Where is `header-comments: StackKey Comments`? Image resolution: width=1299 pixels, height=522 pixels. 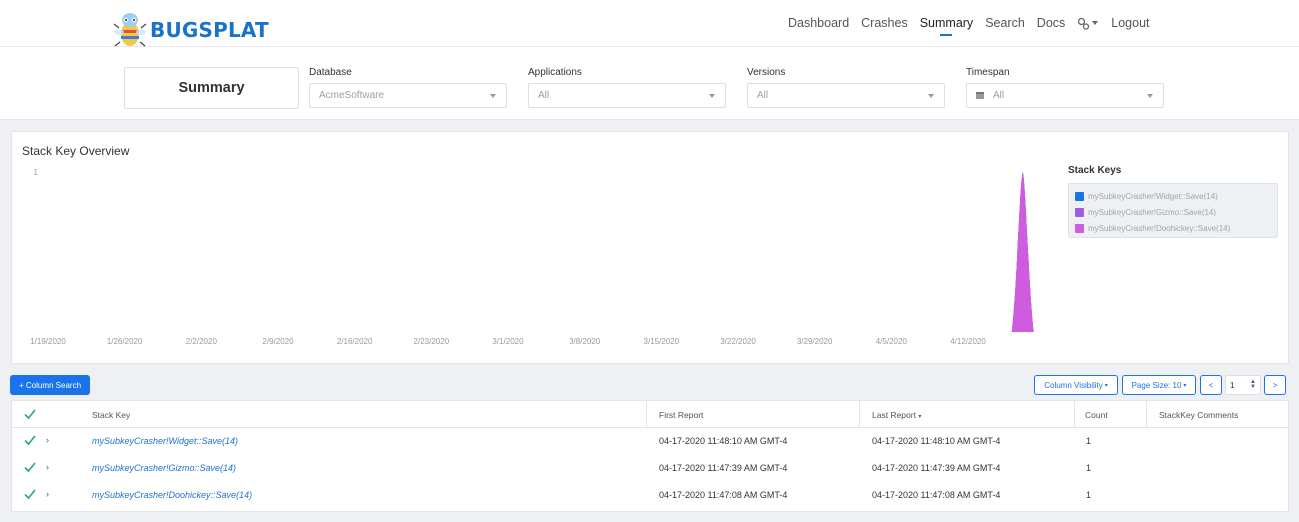 header-comments: StackKey Comments is located at coordinates (1198, 415).